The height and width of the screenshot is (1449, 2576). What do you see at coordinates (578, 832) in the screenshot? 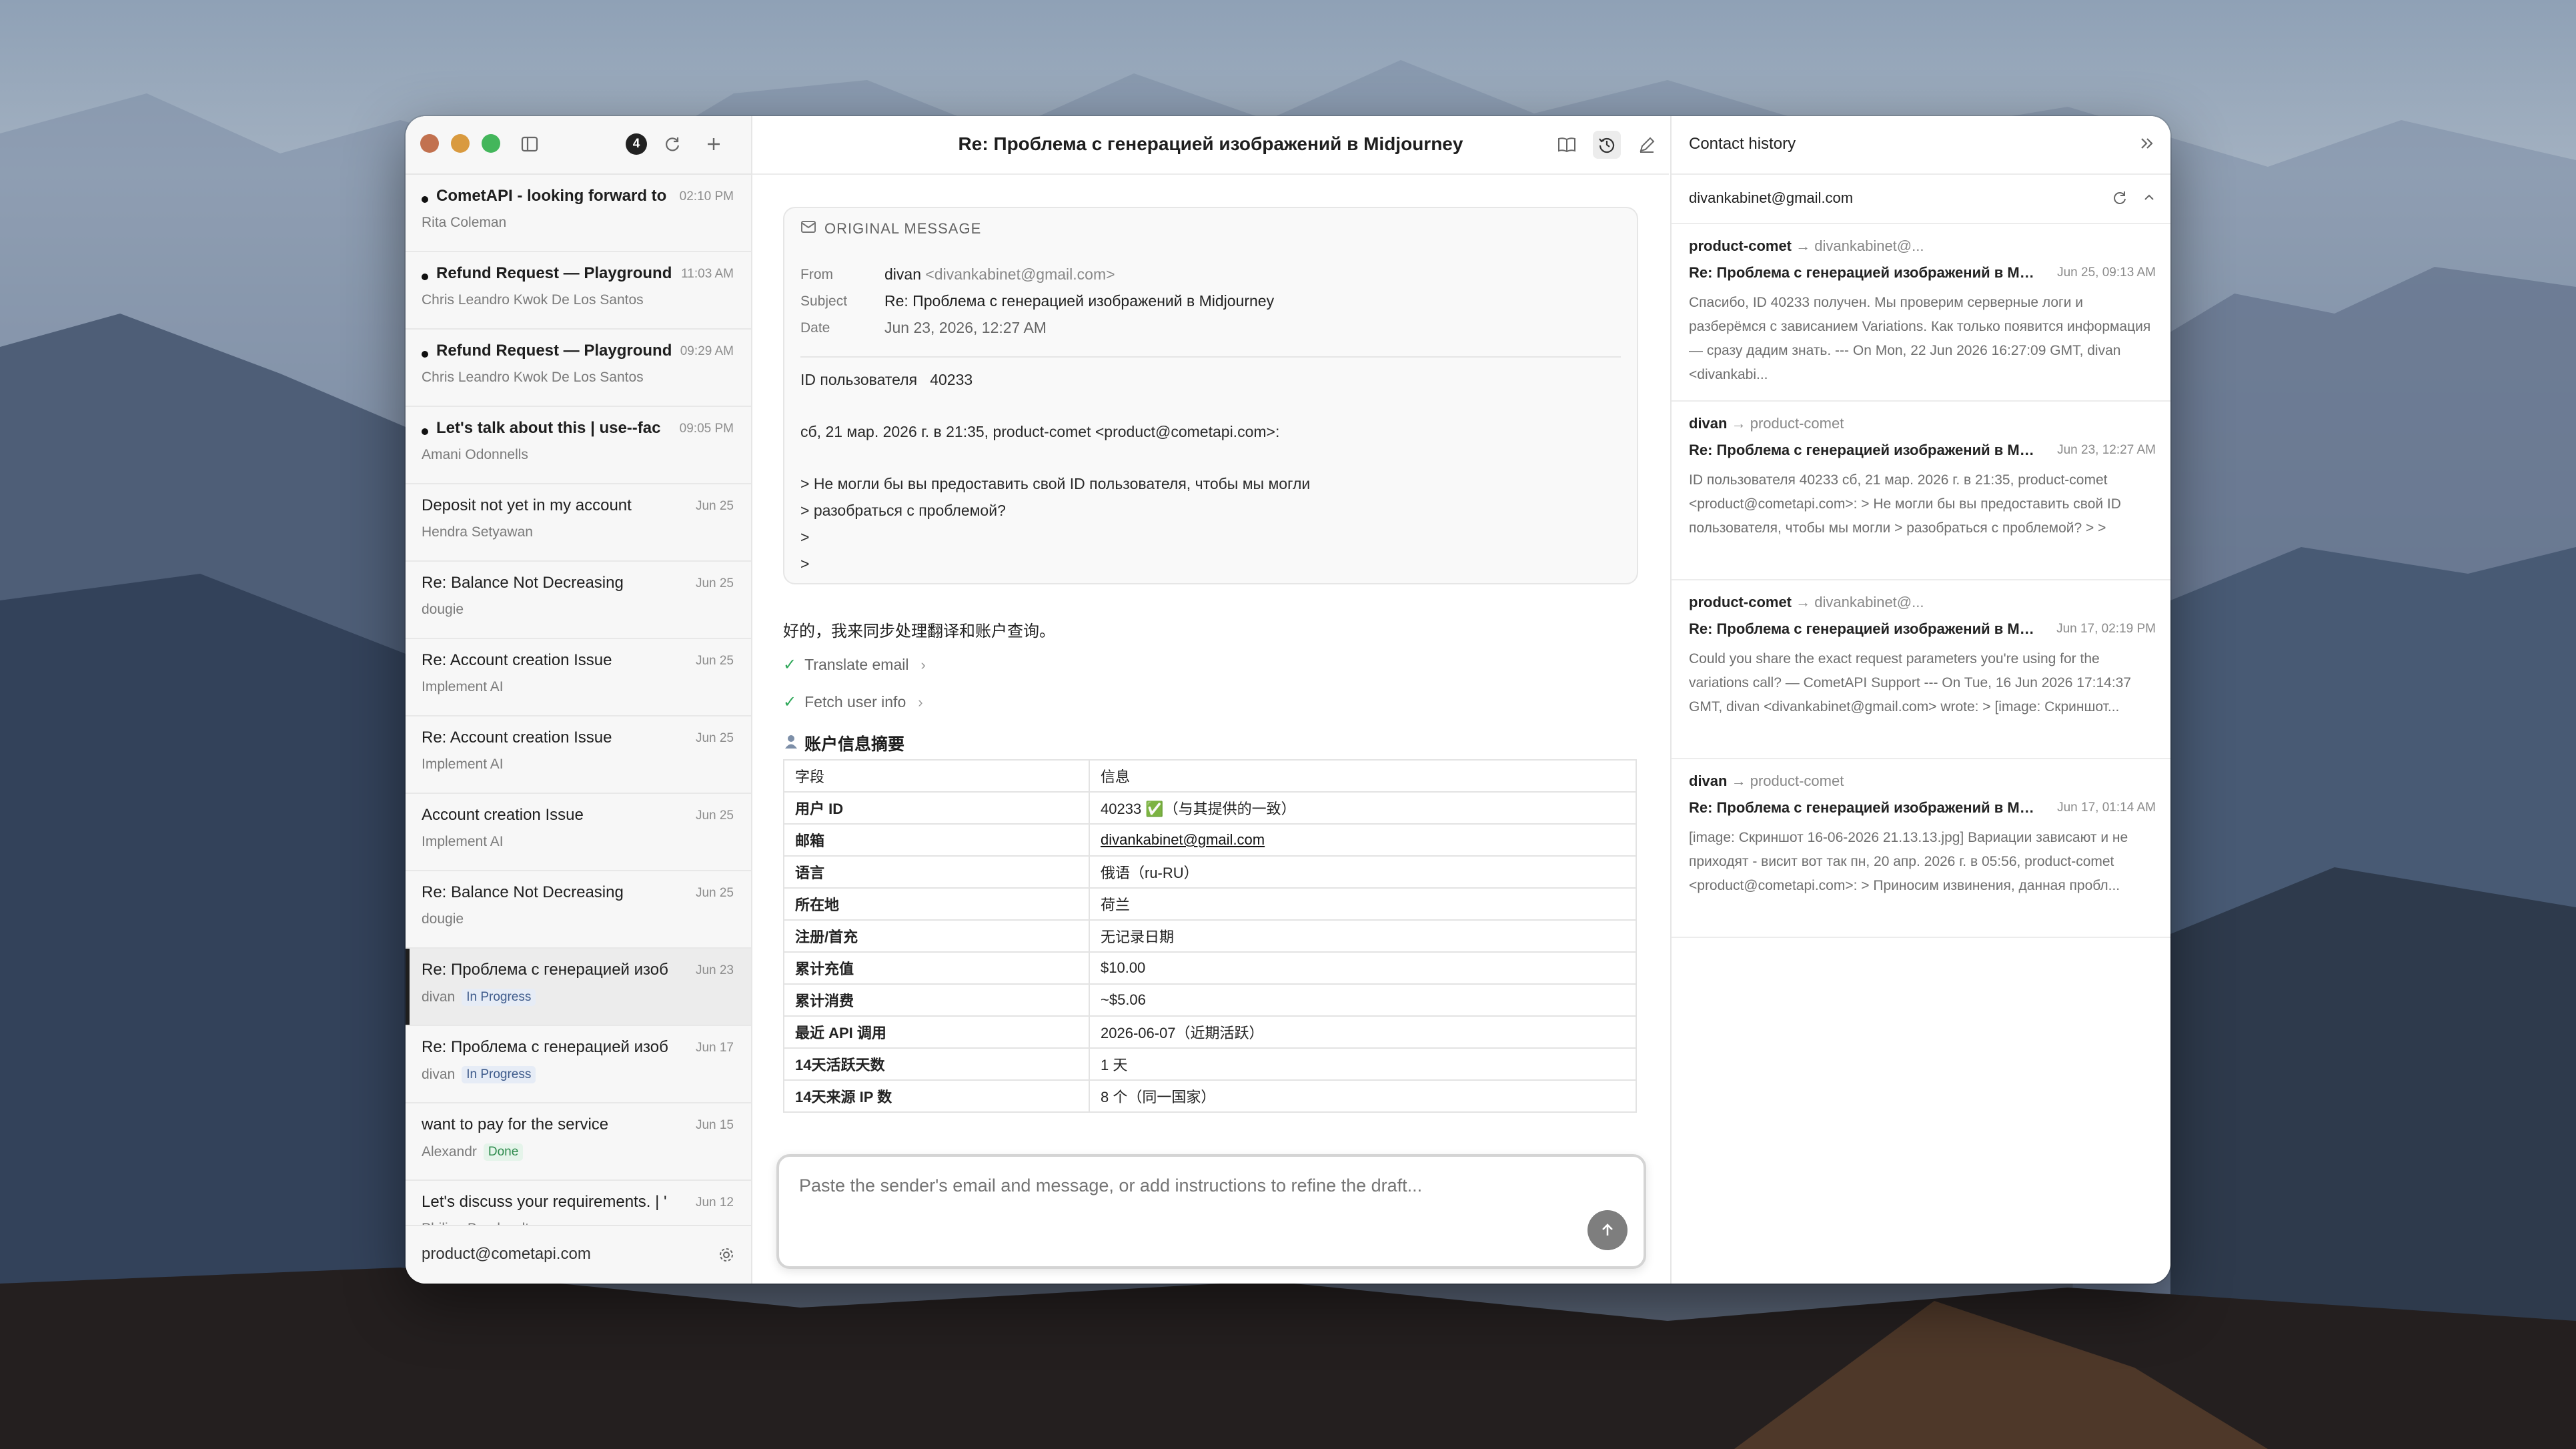
I see `list-item: Account creation Issue Jun 25 Implement AI` at bounding box center [578, 832].